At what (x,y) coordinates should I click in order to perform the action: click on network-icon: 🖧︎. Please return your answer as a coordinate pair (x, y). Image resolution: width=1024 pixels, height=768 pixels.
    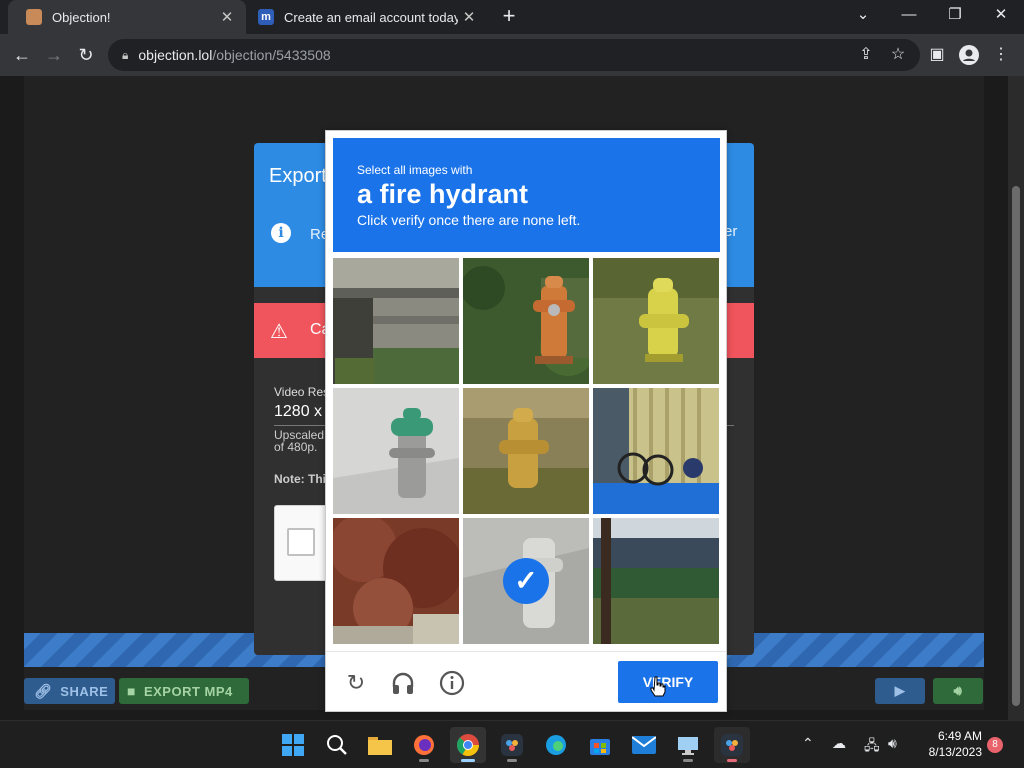
    Looking at the image, I should click on (872, 747).